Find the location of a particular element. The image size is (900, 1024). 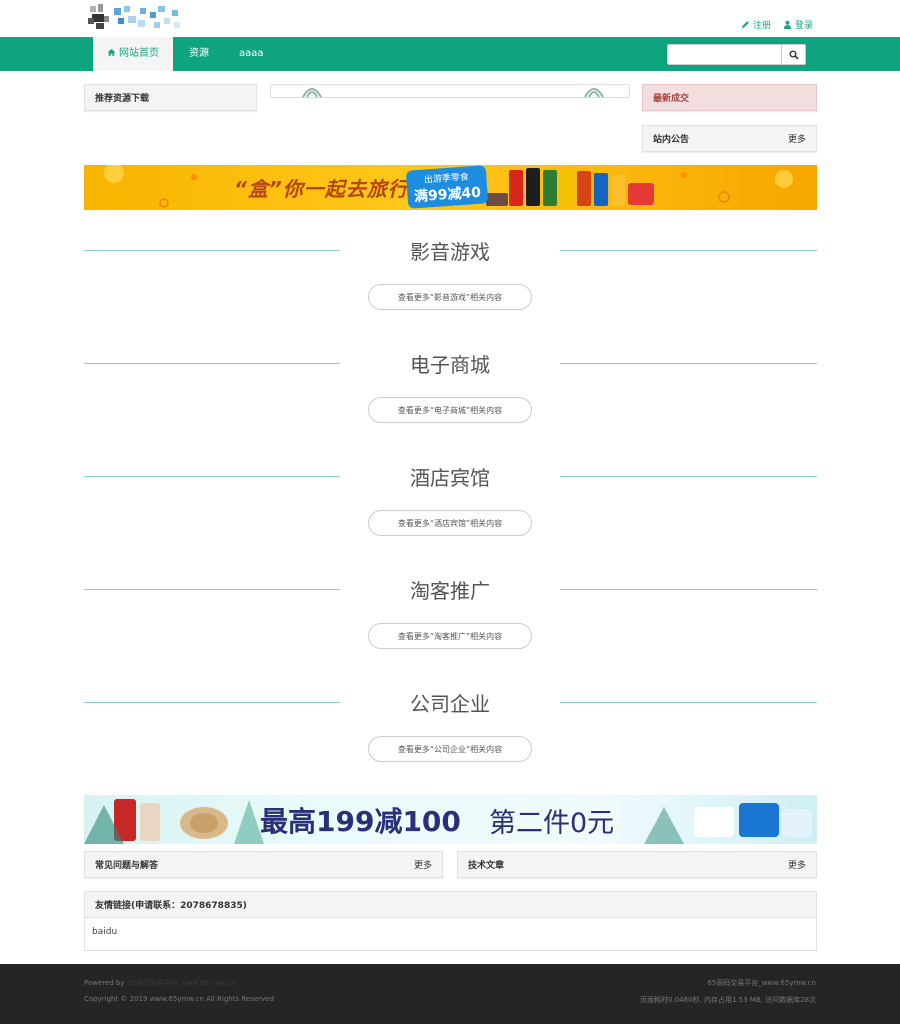

user-icon is located at coordinates (787, 24).